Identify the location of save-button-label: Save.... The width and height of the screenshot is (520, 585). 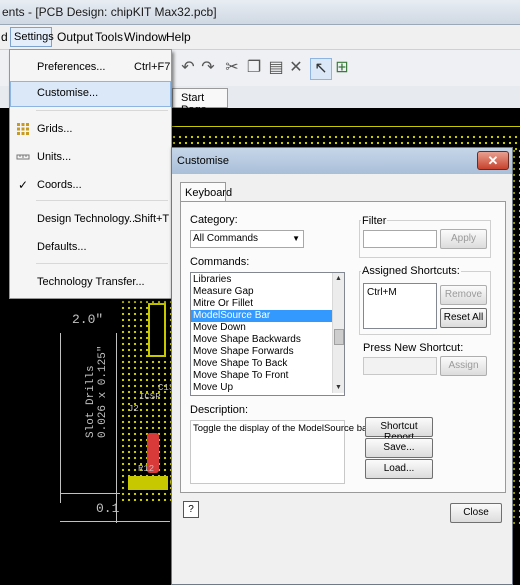
(399, 447).